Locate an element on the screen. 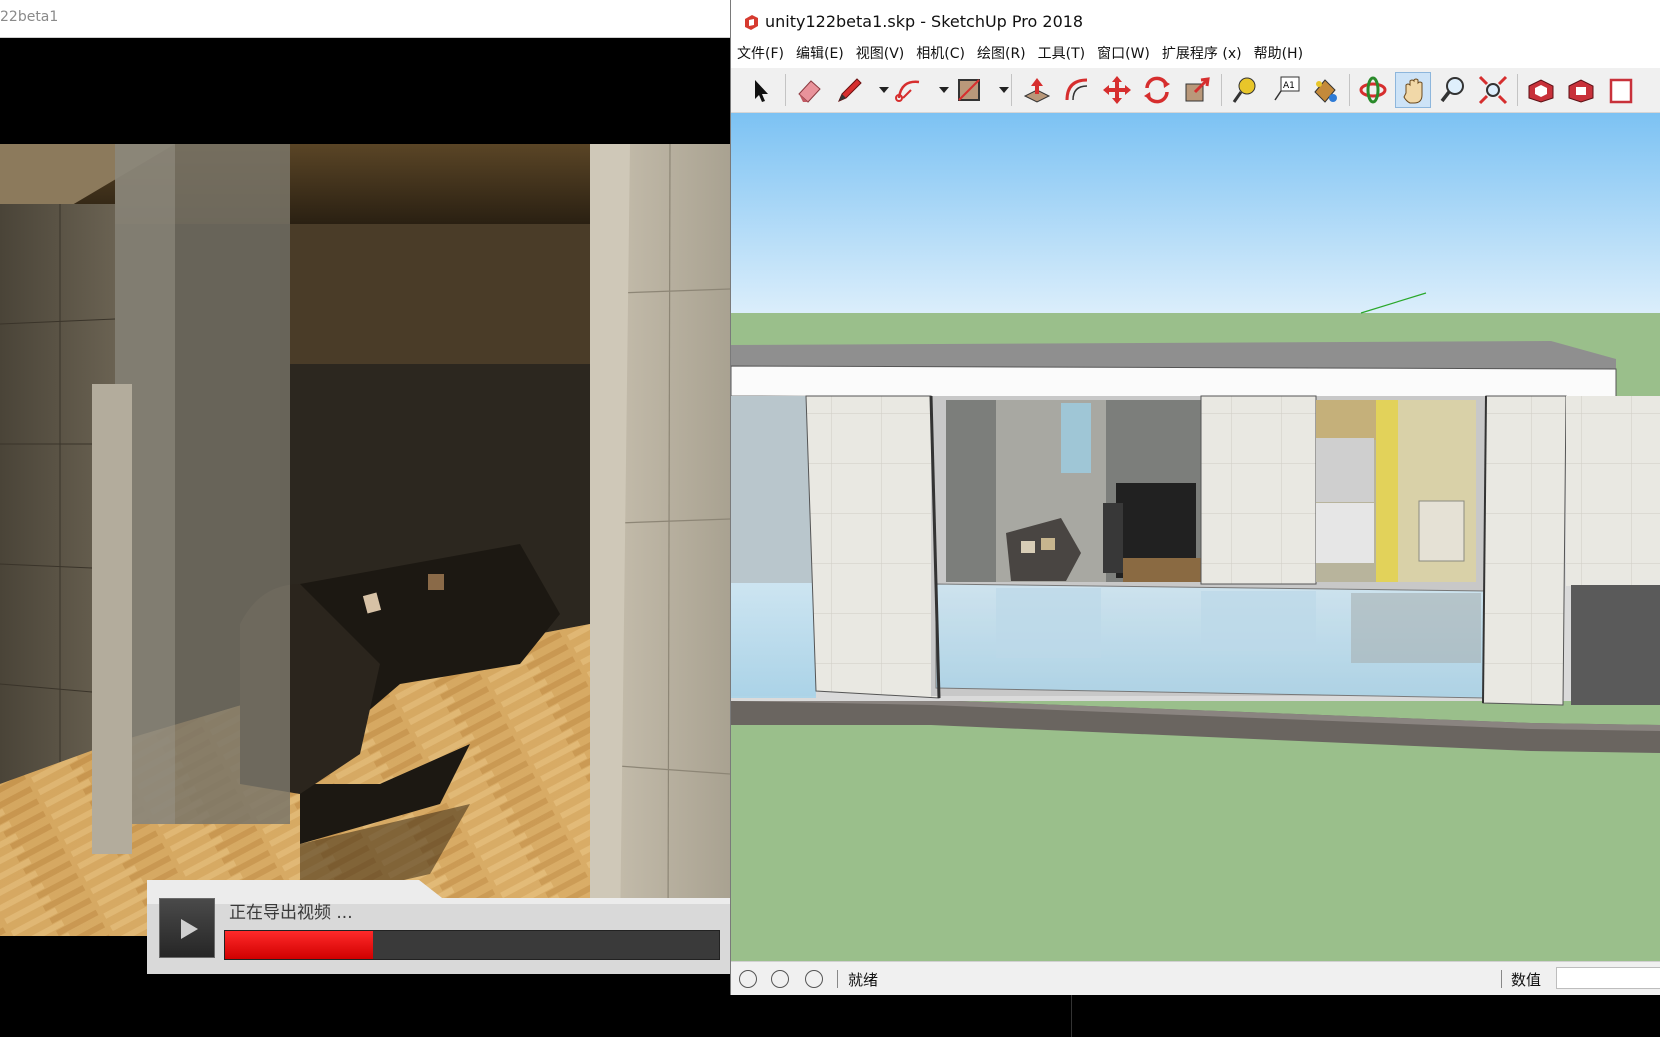 This screenshot has height=1037, width=1660. menu-camera: 相机(C) is located at coordinates (940, 56).